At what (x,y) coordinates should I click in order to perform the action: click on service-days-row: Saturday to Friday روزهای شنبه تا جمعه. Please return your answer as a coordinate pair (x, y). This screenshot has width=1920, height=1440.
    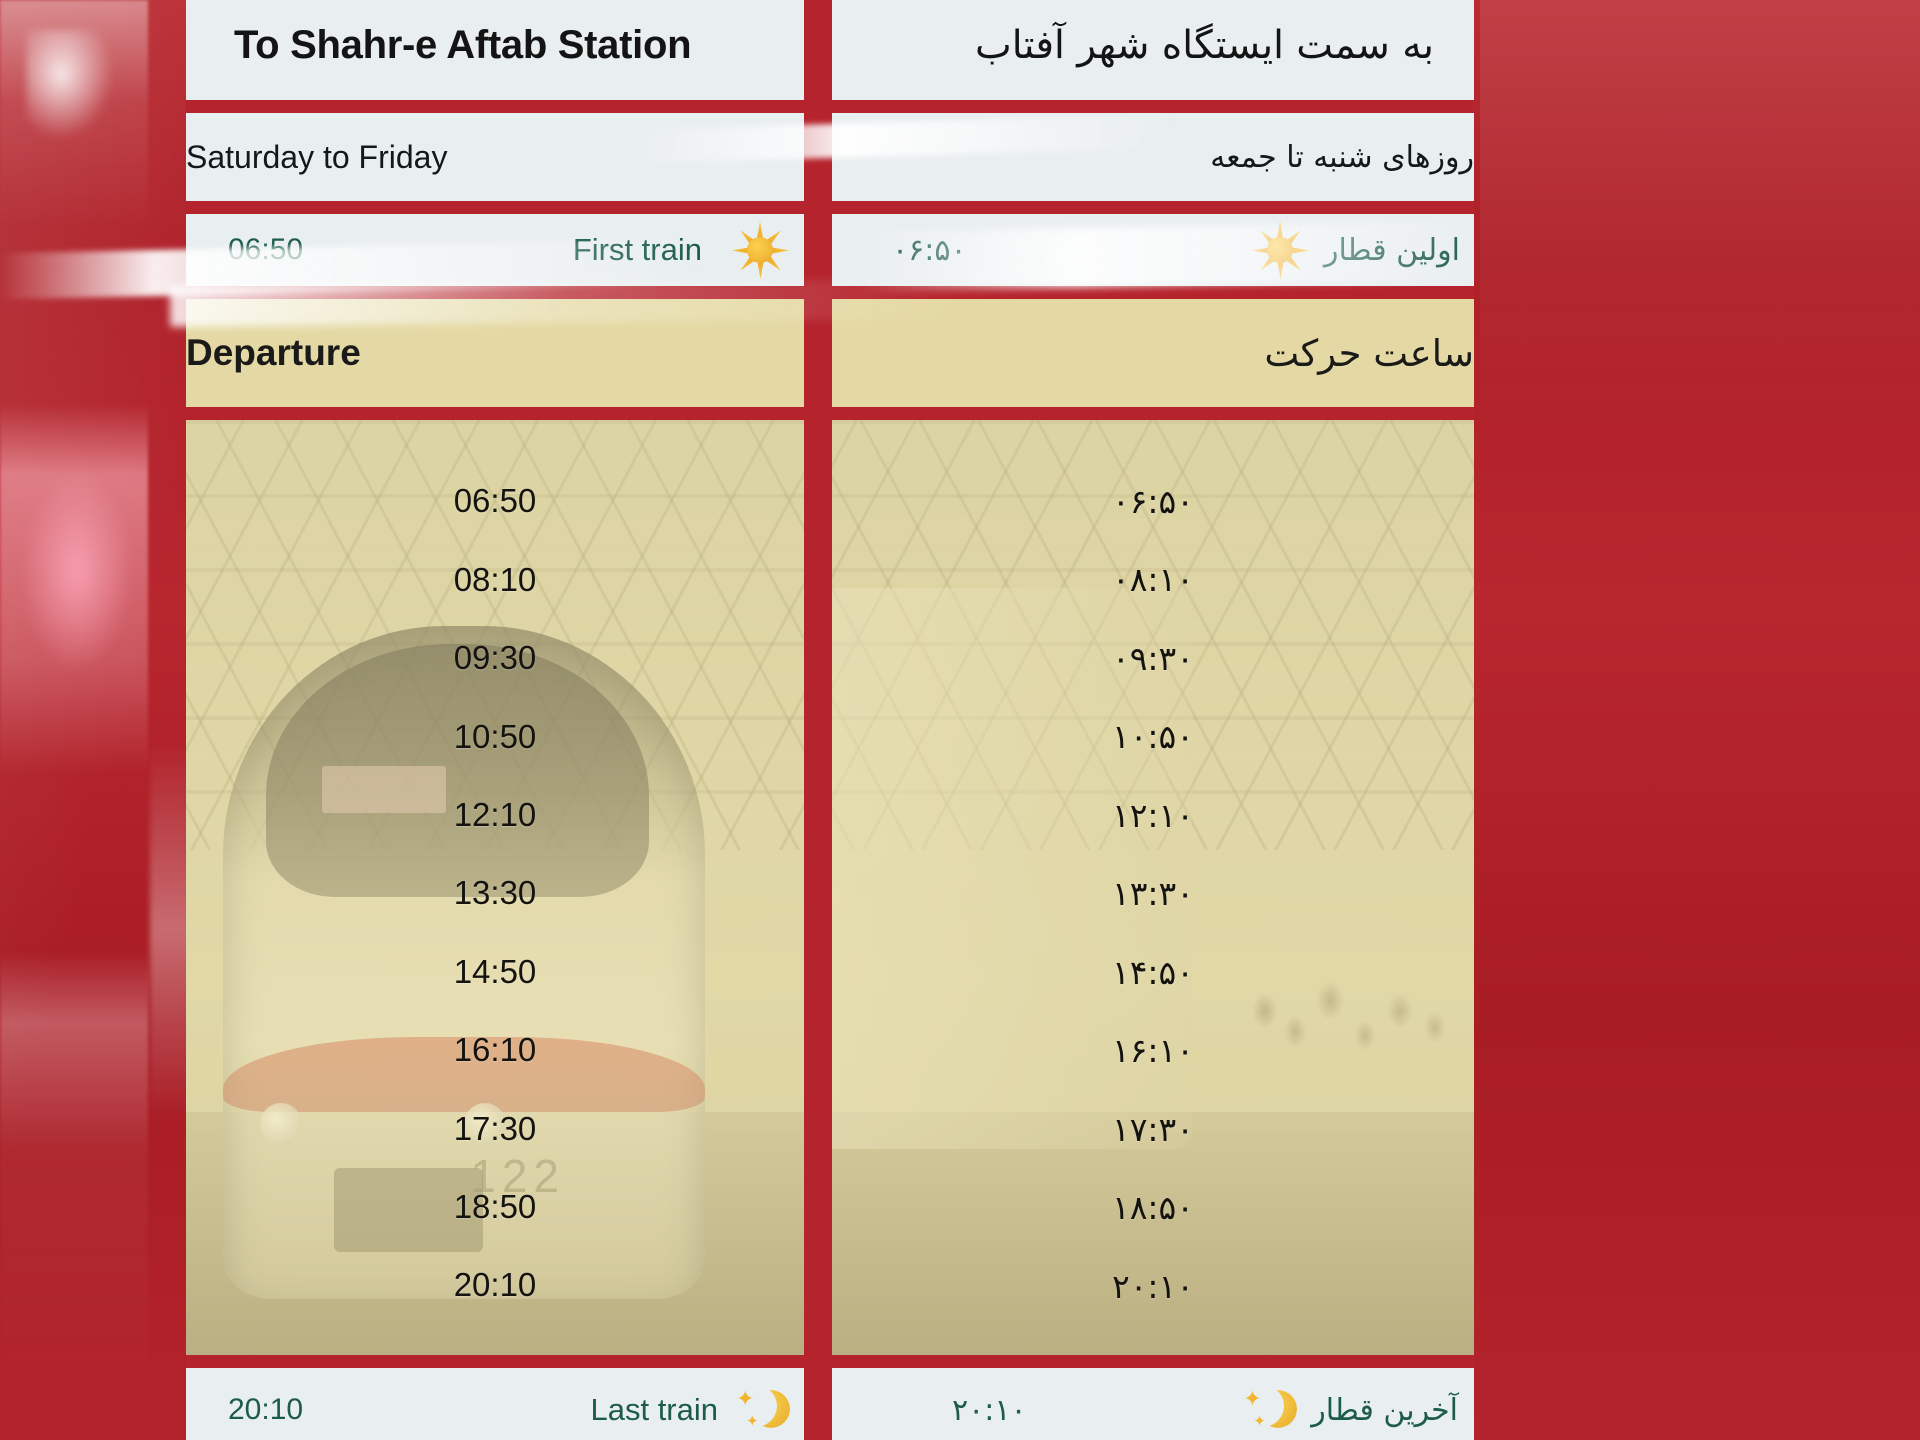
    Looking at the image, I should click on (830, 157).